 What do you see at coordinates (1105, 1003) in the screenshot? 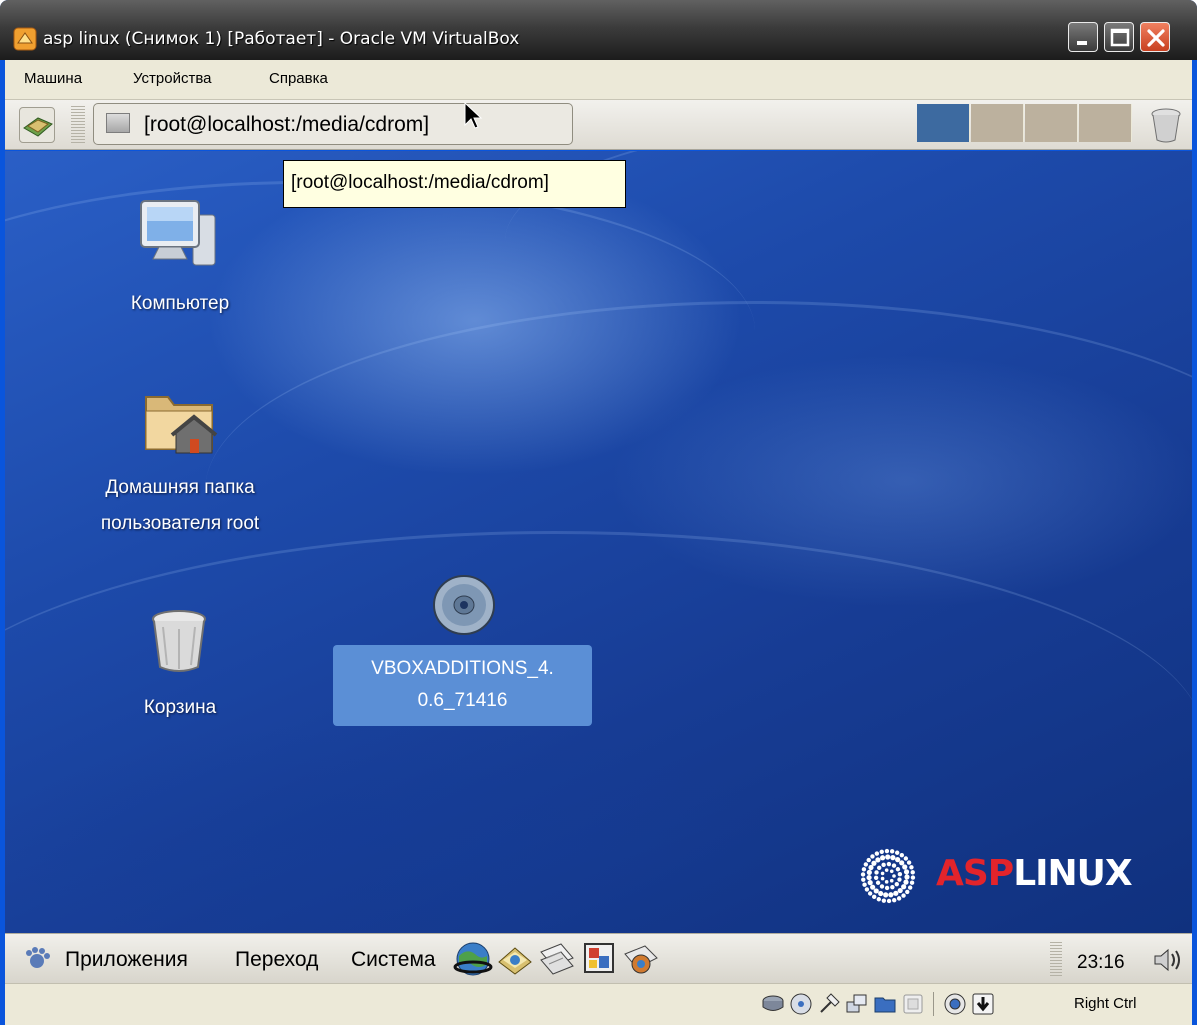
I see `host-key-label: Right Ctrl` at bounding box center [1105, 1003].